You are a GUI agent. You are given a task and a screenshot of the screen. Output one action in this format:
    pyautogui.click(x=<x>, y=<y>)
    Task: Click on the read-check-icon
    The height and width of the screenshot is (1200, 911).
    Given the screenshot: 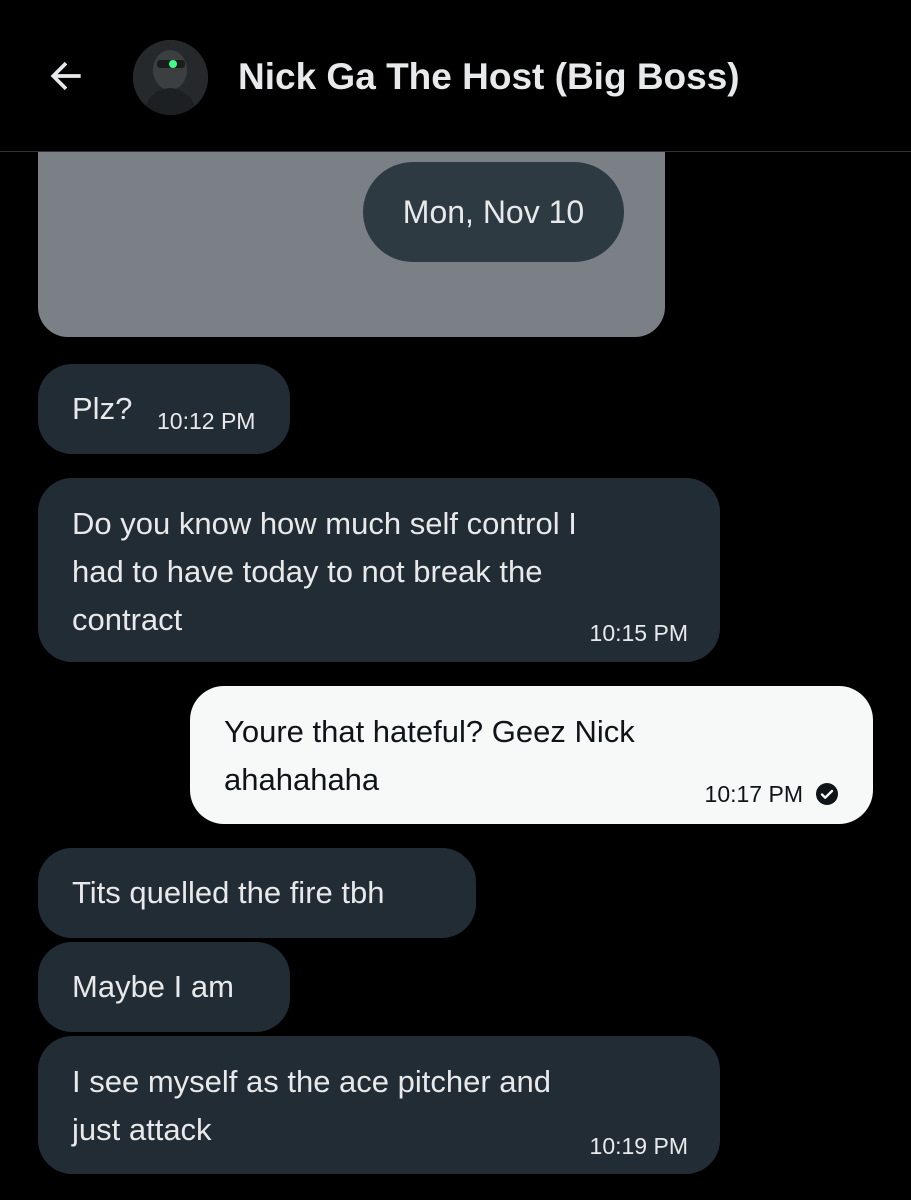 What is the action you would take?
    pyautogui.click(x=827, y=794)
    